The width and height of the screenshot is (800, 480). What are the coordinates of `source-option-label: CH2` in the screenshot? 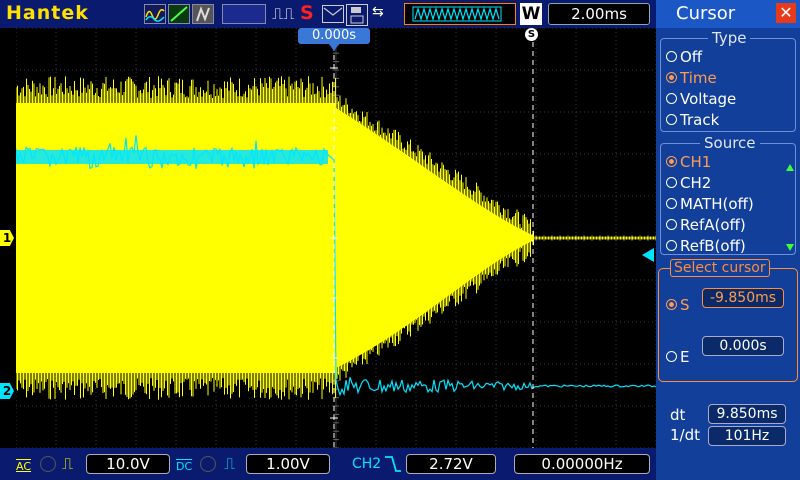 It's located at (696, 183).